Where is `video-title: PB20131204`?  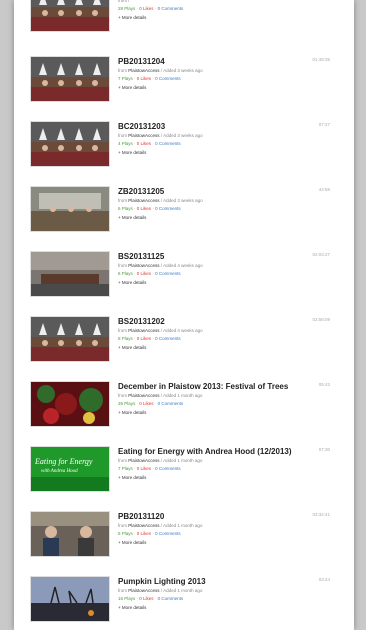
video-title: PB20131204 is located at coordinates (218, 61).